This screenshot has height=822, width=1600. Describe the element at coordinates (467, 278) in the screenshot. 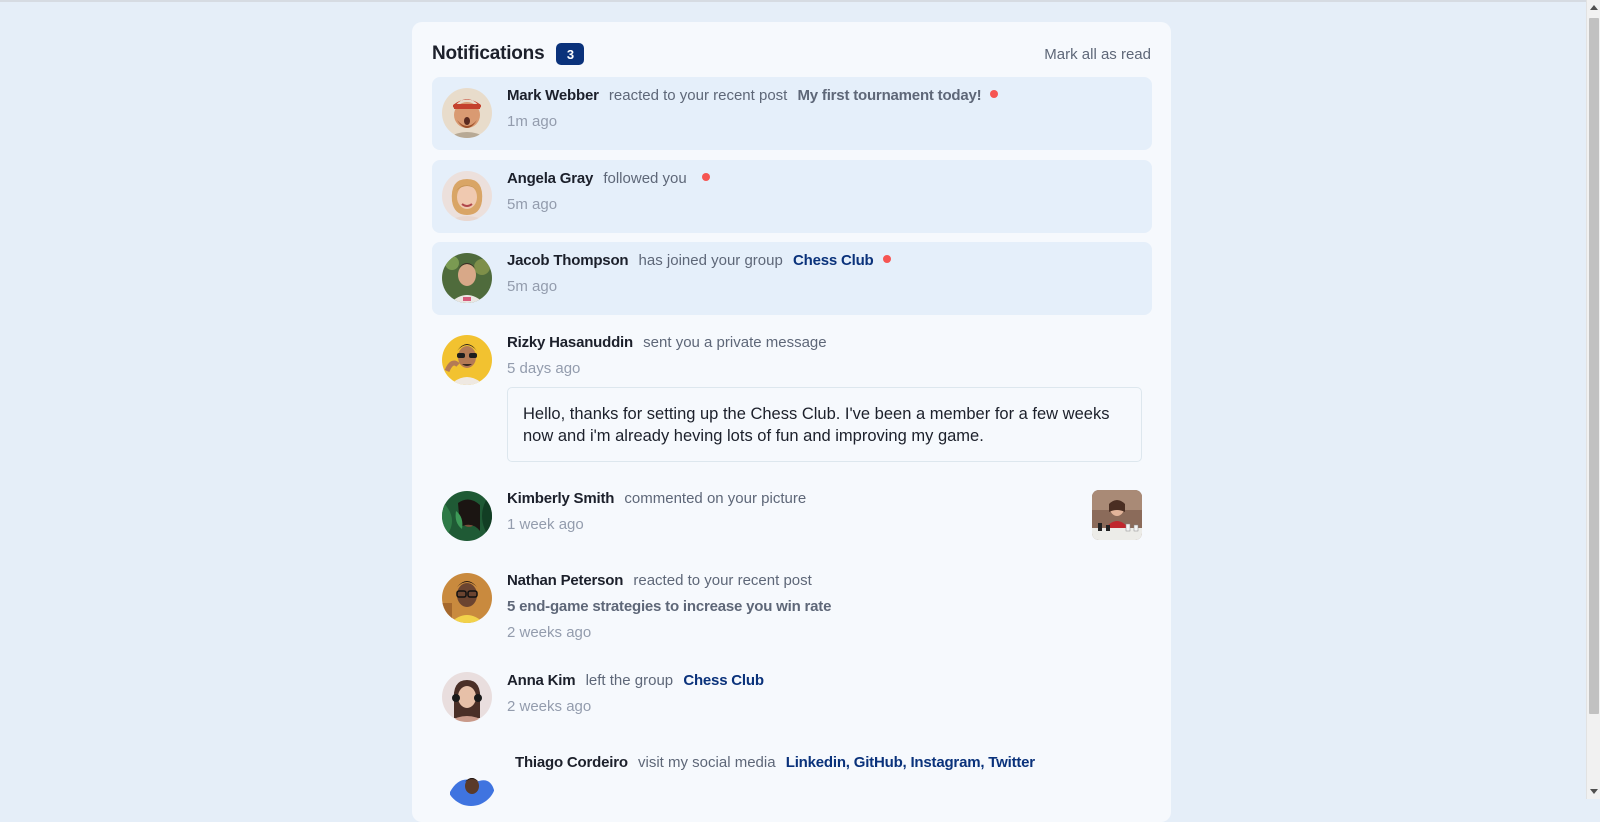

I see `avatar-jacob-thompson` at that location.